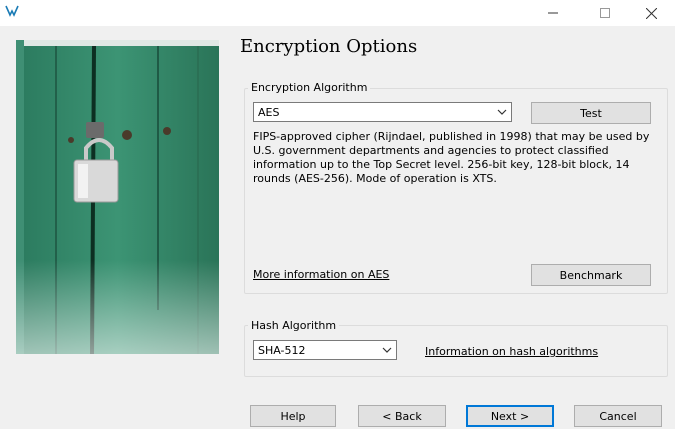 The width and height of the screenshot is (675, 429). I want to click on veracrypt-logo-icon, so click(12, 11).